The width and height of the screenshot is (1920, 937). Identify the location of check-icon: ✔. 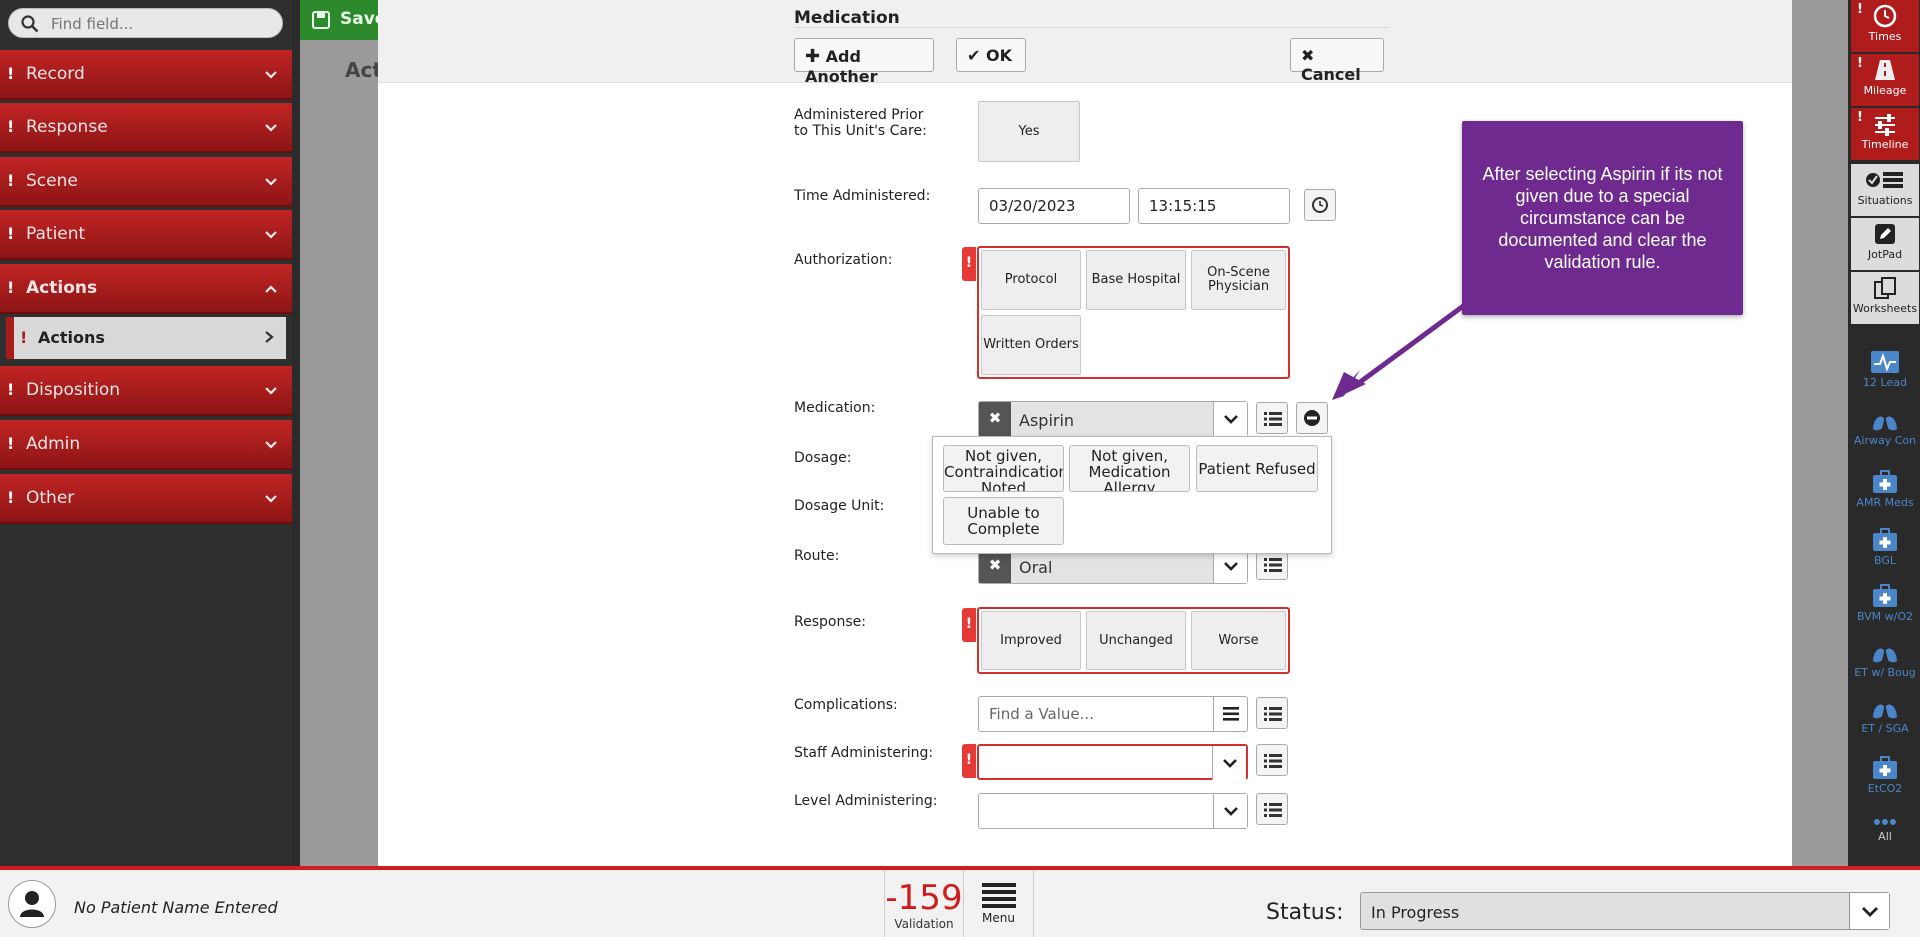
(974, 55).